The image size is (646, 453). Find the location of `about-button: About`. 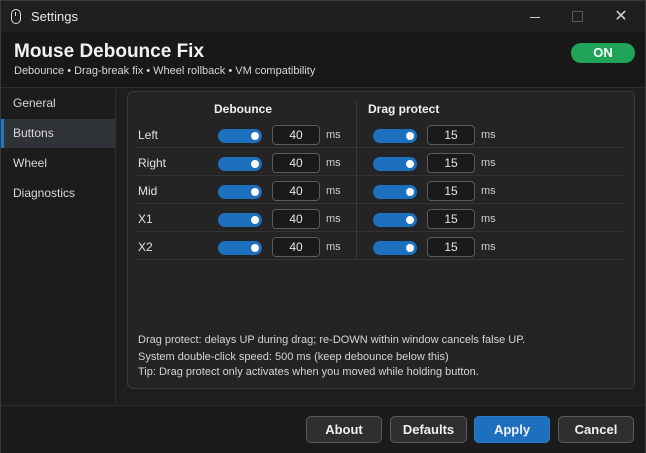

about-button: About is located at coordinates (344, 429).